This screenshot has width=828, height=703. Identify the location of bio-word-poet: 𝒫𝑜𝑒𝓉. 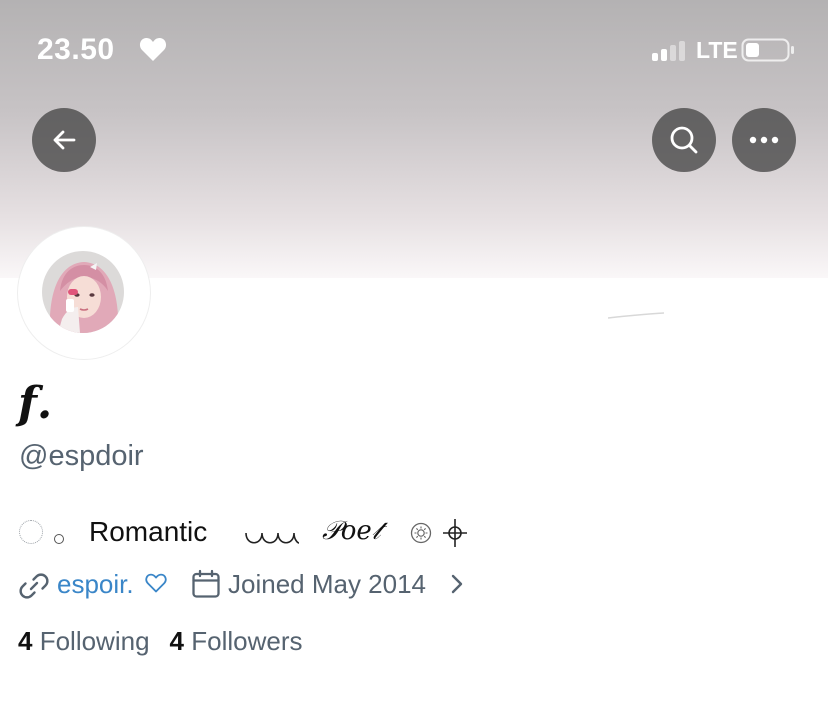
(351, 531).